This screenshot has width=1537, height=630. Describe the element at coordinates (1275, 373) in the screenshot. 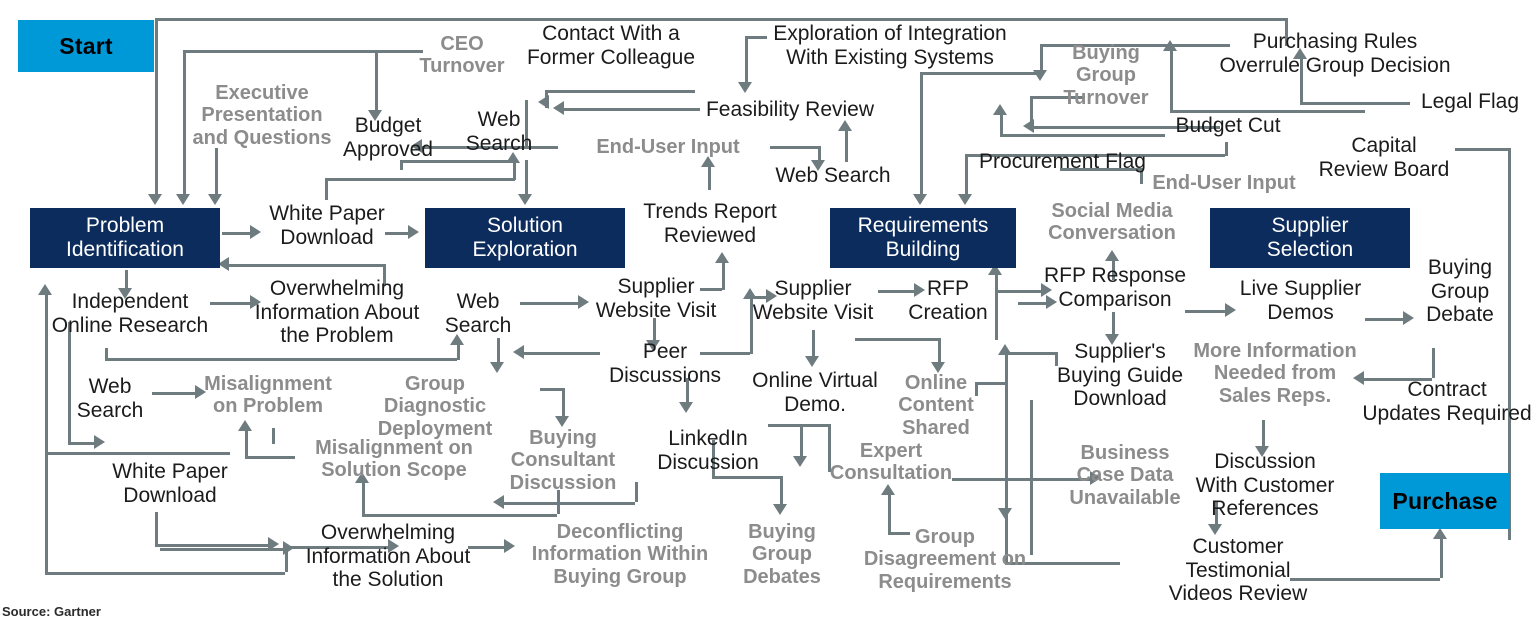

I see `node-more-information-needed: More Information Needed from Sales Reps.` at that location.